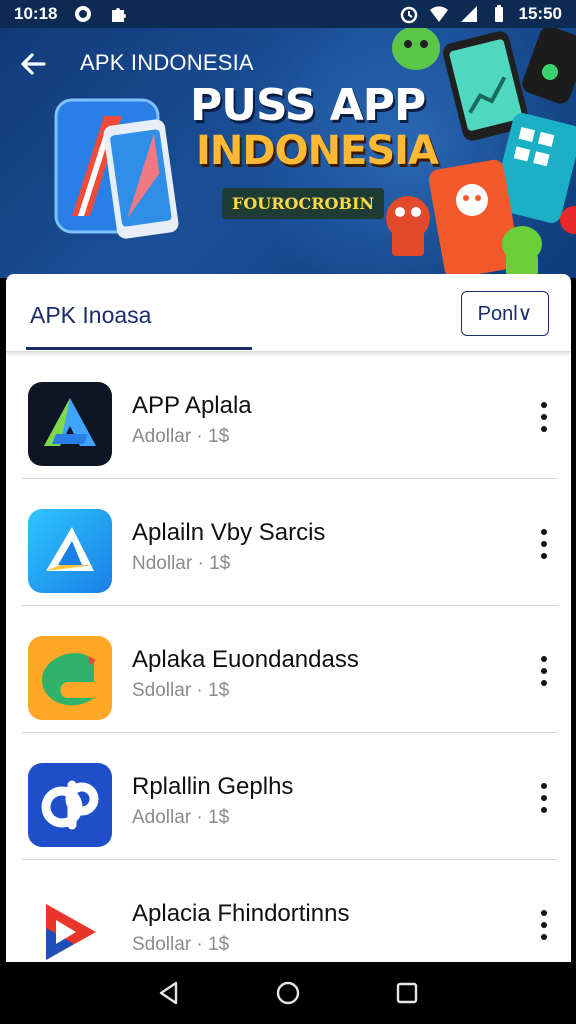  I want to click on tab-indicator, so click(139, 348).